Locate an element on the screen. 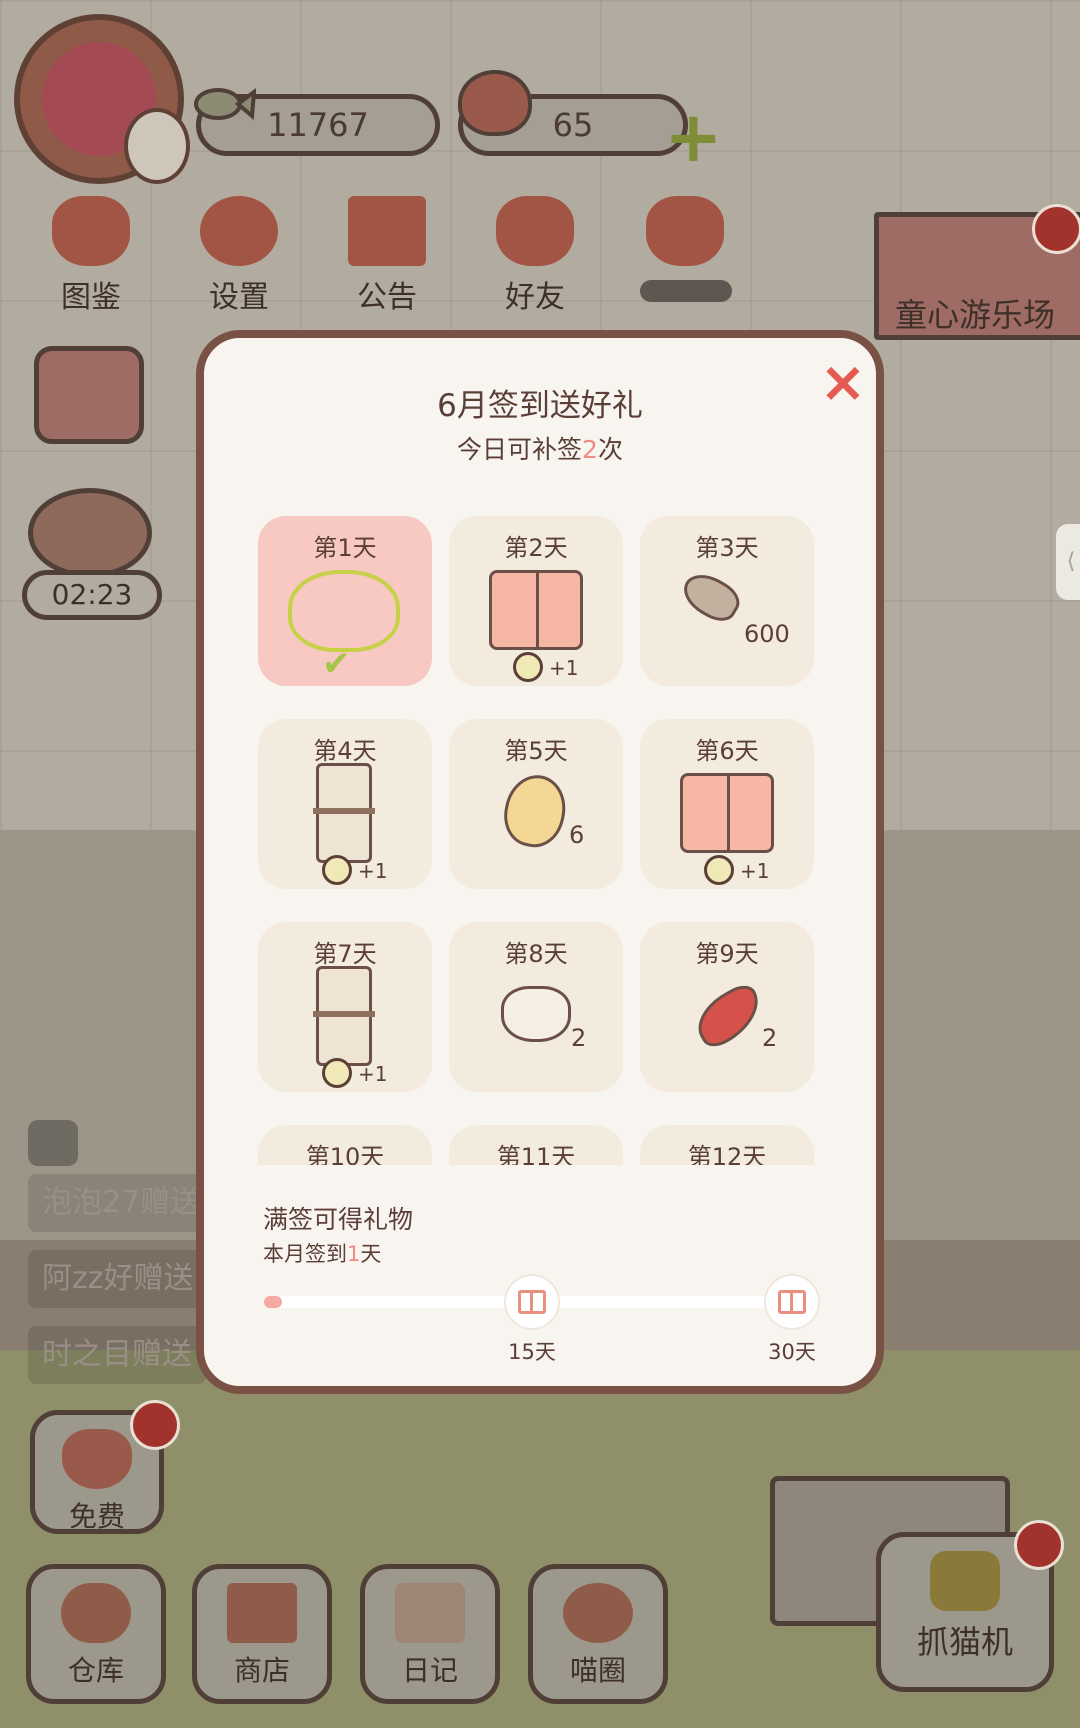 This screenshot has width=1080, height=1728. free-button-label: 免费 is located at coordinates (96, 1516).